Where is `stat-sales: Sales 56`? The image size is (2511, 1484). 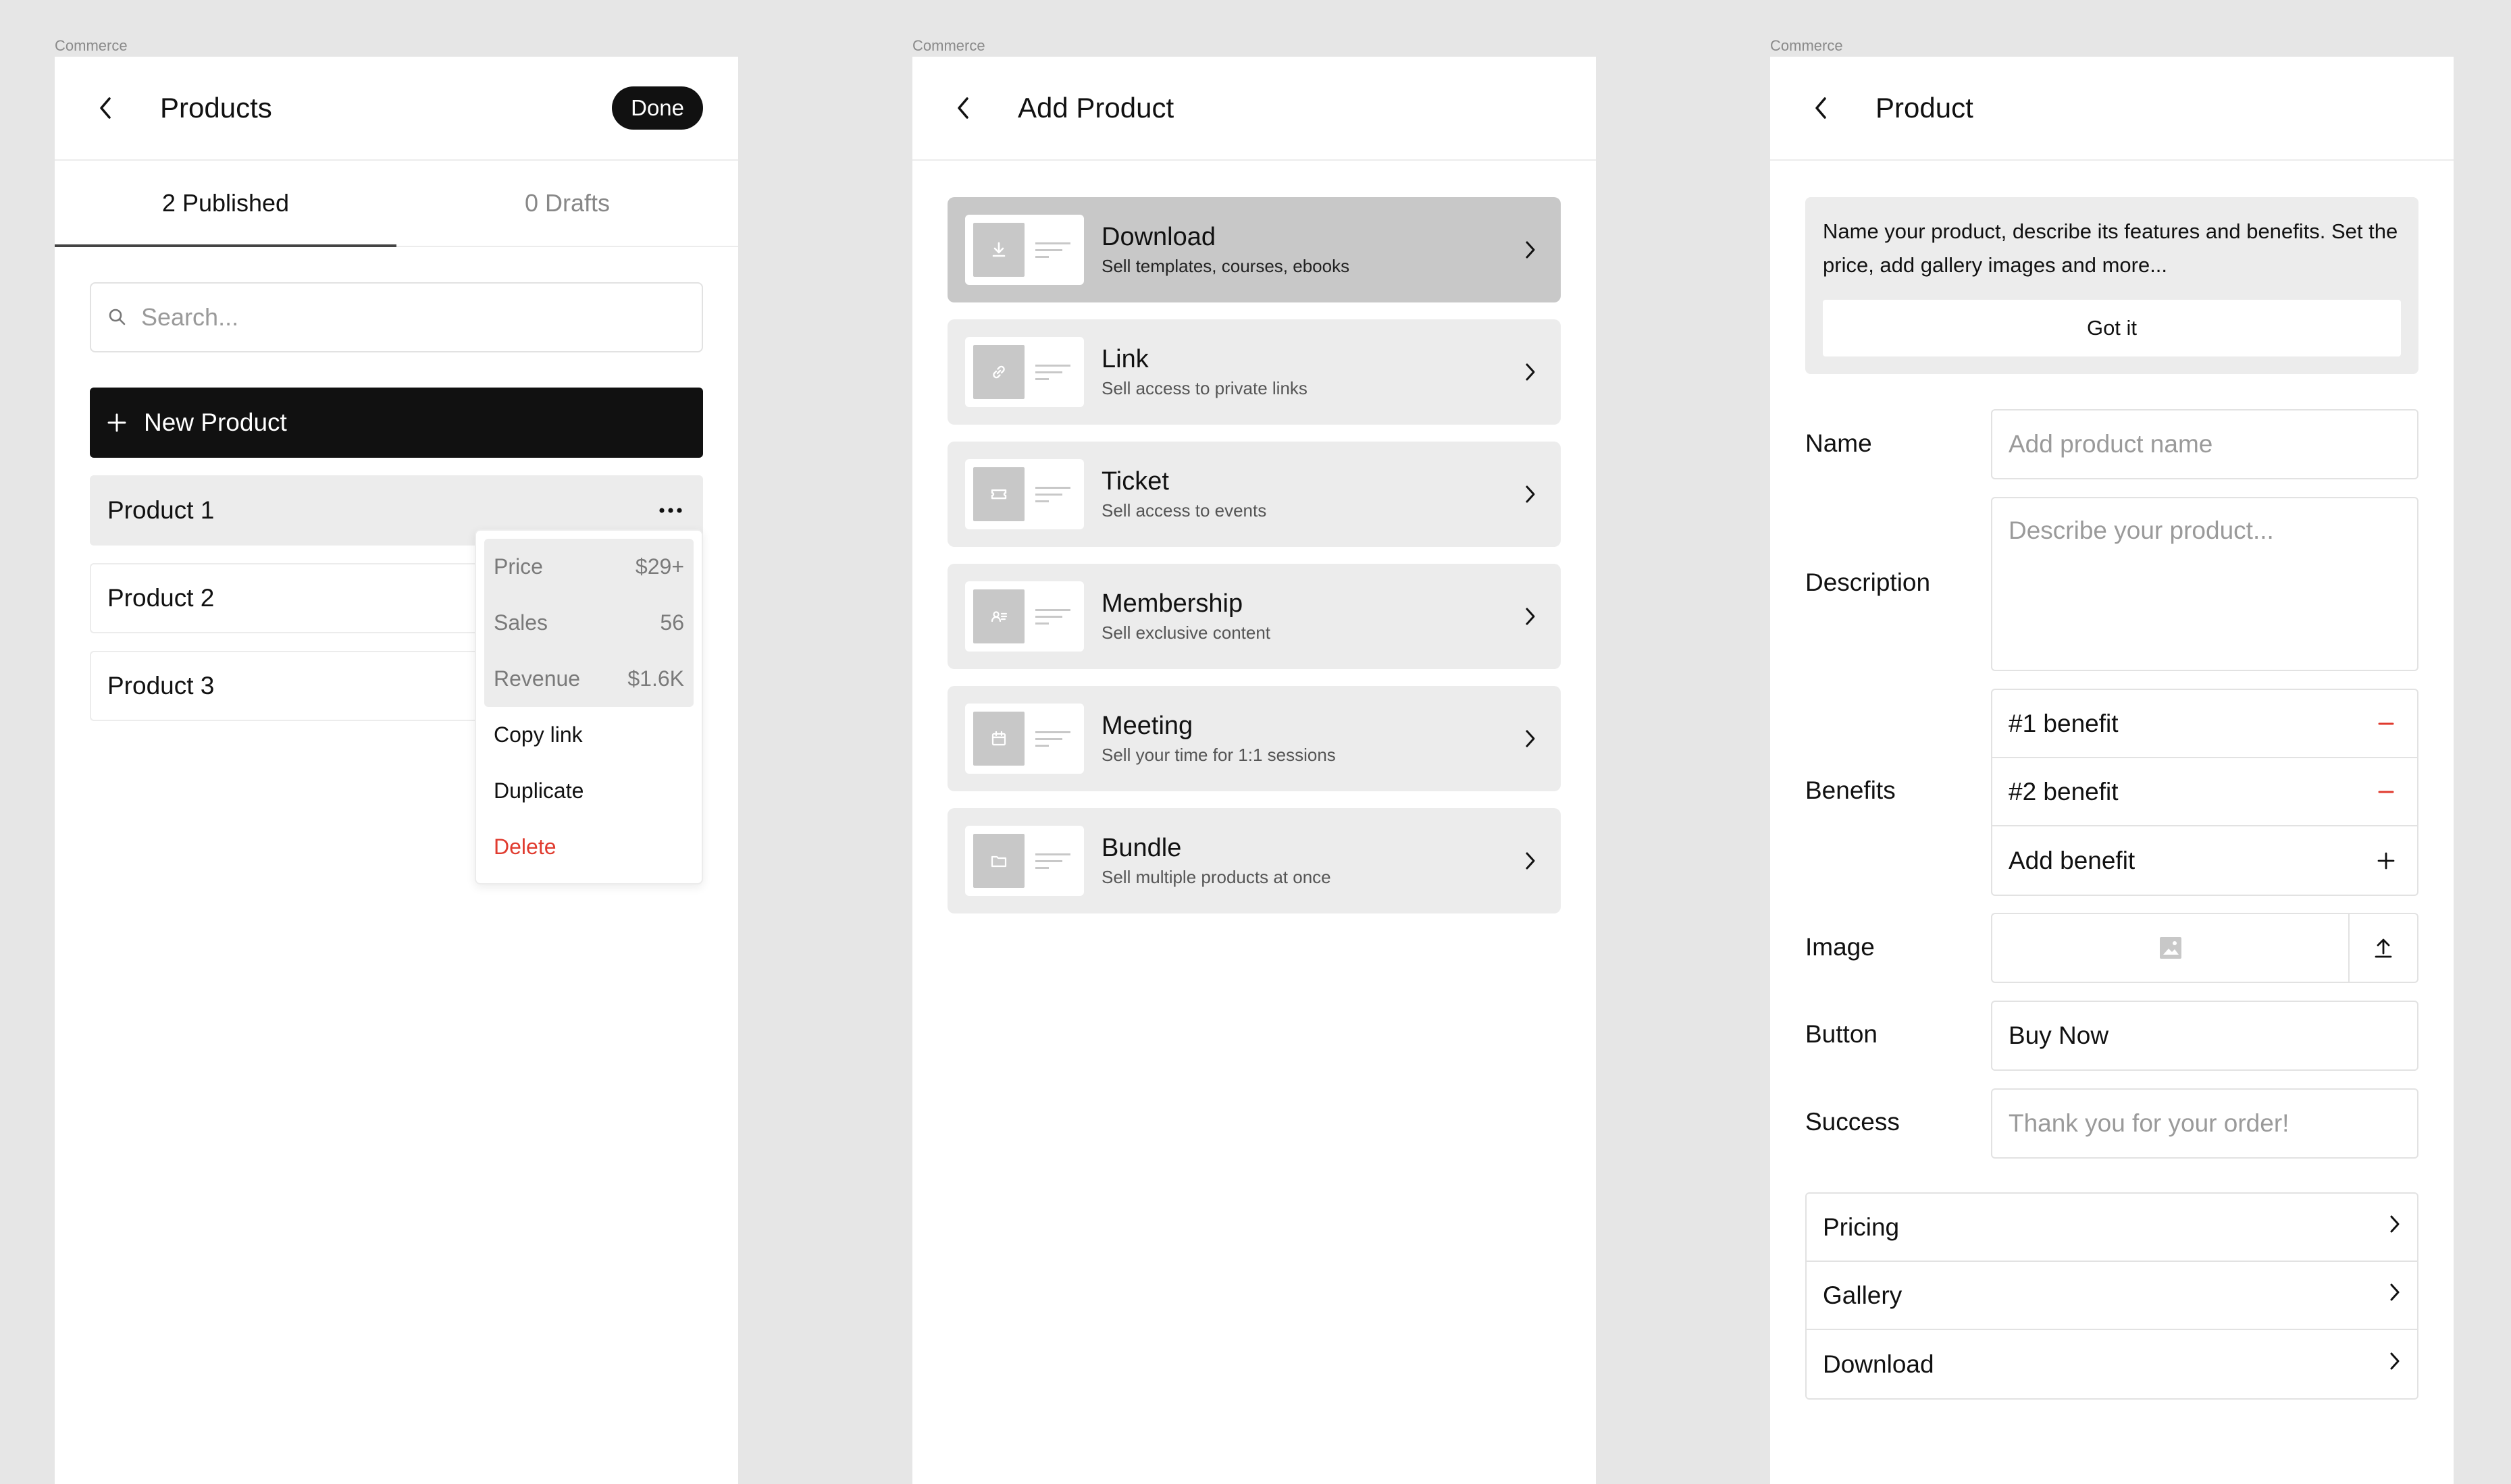
stat-sales: Sales 56 is located at coordinates (589, 623).